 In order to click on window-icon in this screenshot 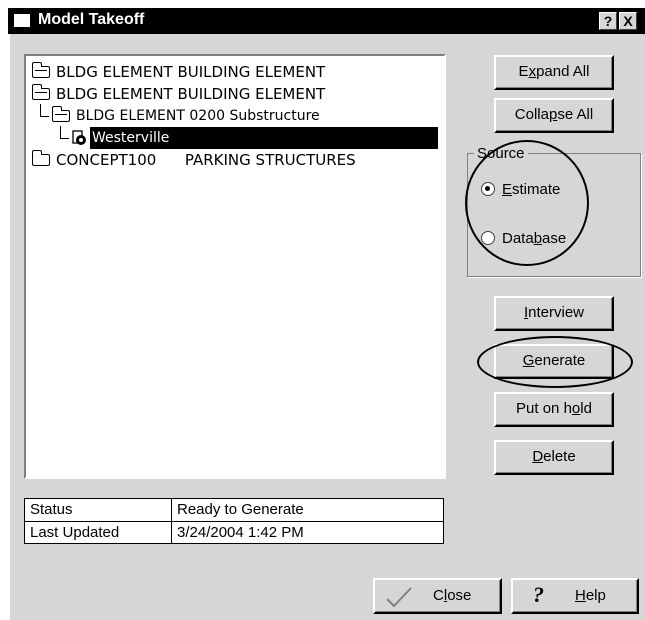, I will do `click(22, 20)`.